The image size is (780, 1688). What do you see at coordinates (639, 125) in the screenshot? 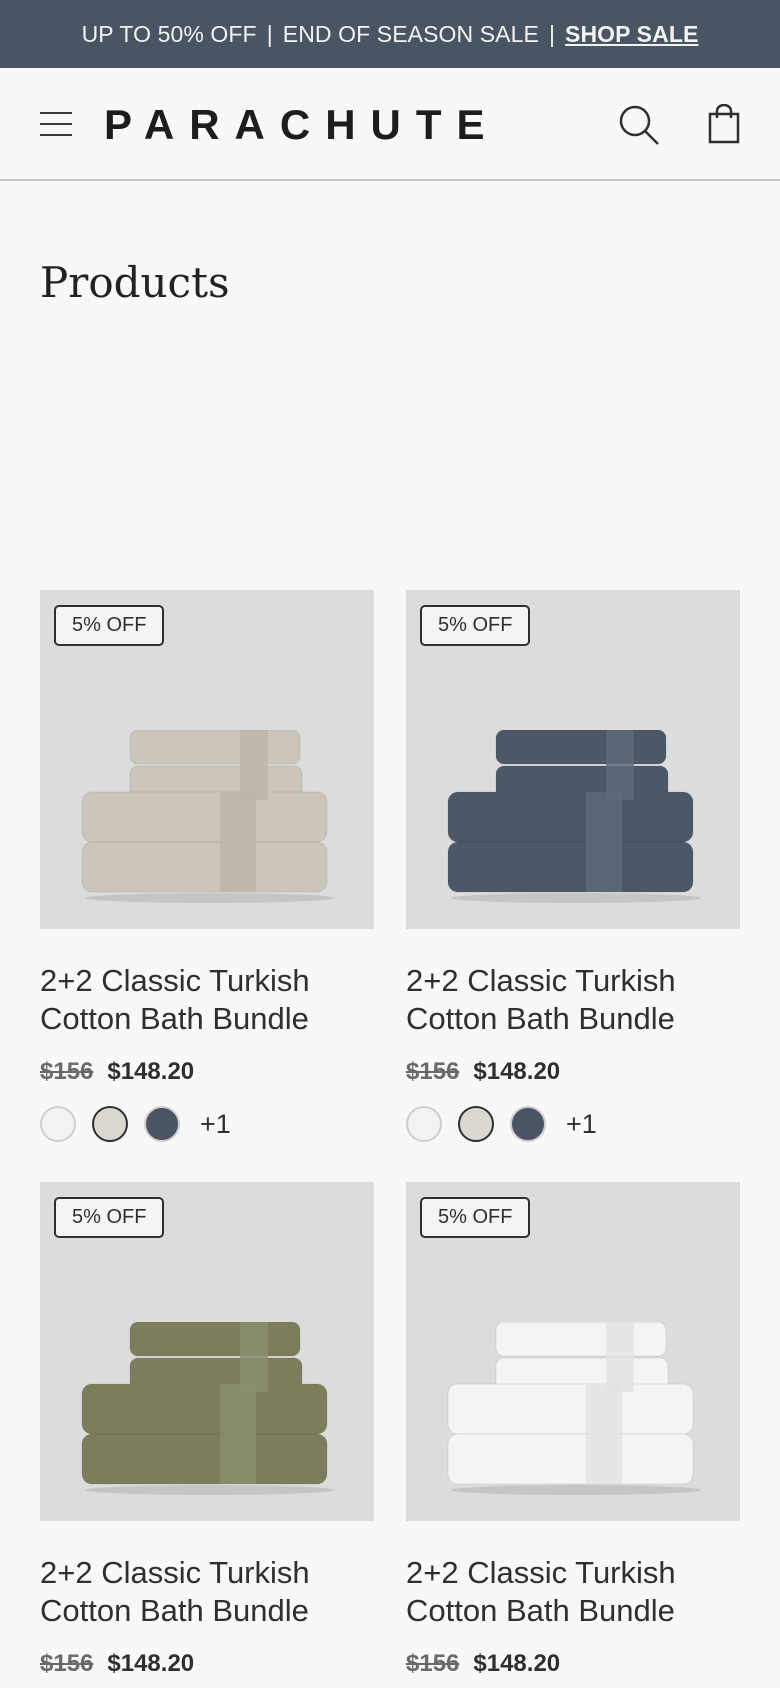
I see `search-icon` at bounding box center [639, 125].